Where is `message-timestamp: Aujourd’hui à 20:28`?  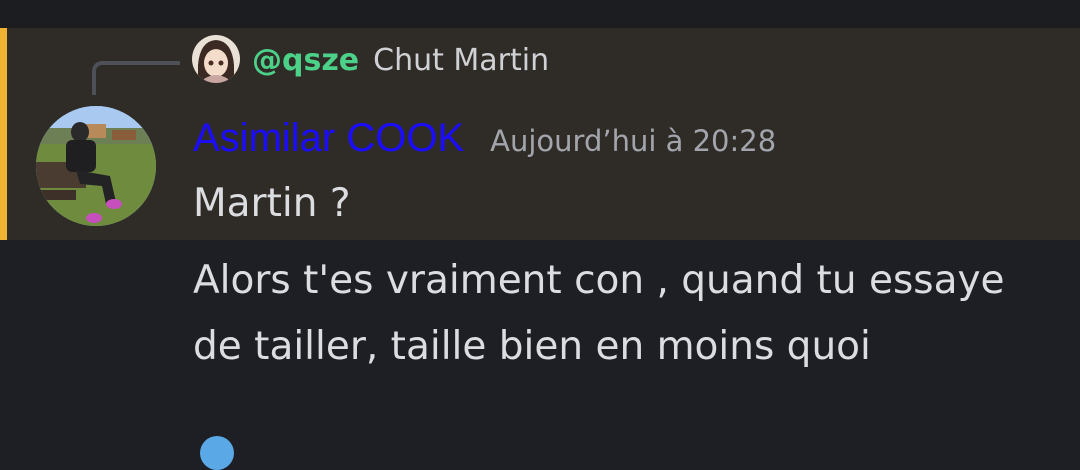
message-timestamp: Aujourd’hui à 20:28 is located at coordinates (633, 141).